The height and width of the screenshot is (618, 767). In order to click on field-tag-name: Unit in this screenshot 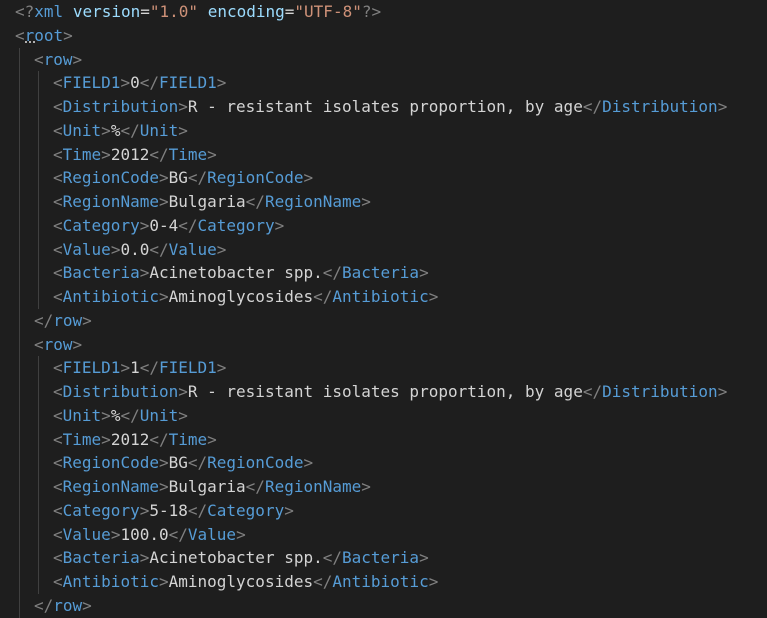, I will do `click(82, 415)`.